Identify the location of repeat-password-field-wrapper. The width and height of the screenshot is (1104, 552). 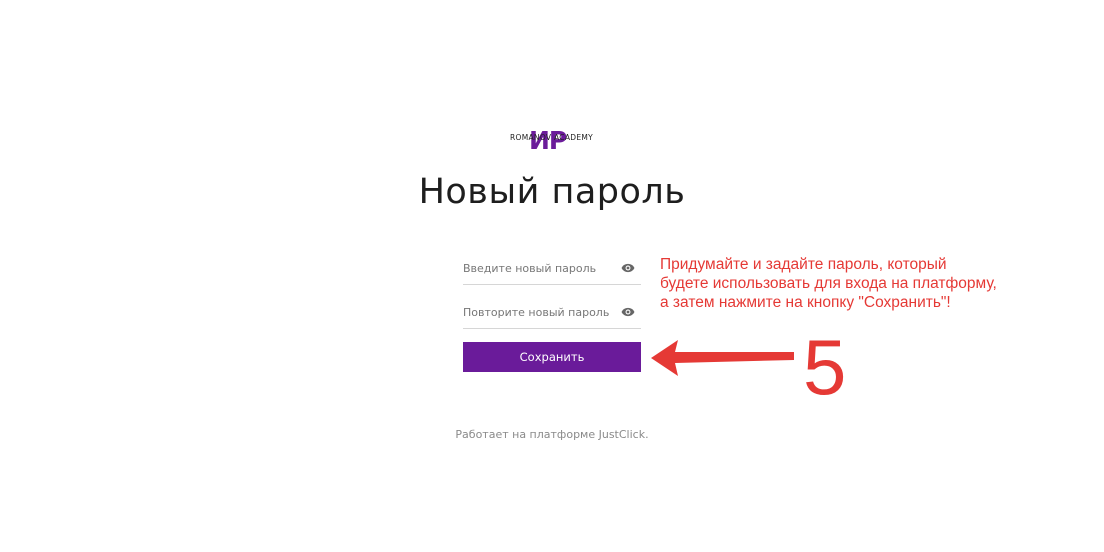
(552, 313).